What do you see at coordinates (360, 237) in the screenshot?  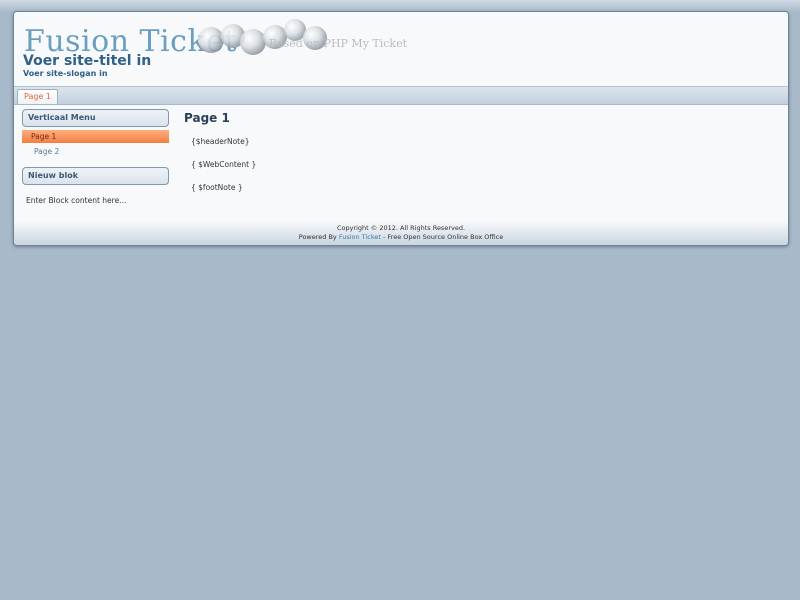 I see `fusion-ticket-link: Fusion Ticket` at bounding box center [360, 237].